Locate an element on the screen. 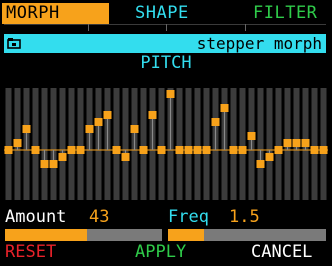 This screenshot has width=332, height=266. apply-button: APPLY is located at coordinates (160, 252).